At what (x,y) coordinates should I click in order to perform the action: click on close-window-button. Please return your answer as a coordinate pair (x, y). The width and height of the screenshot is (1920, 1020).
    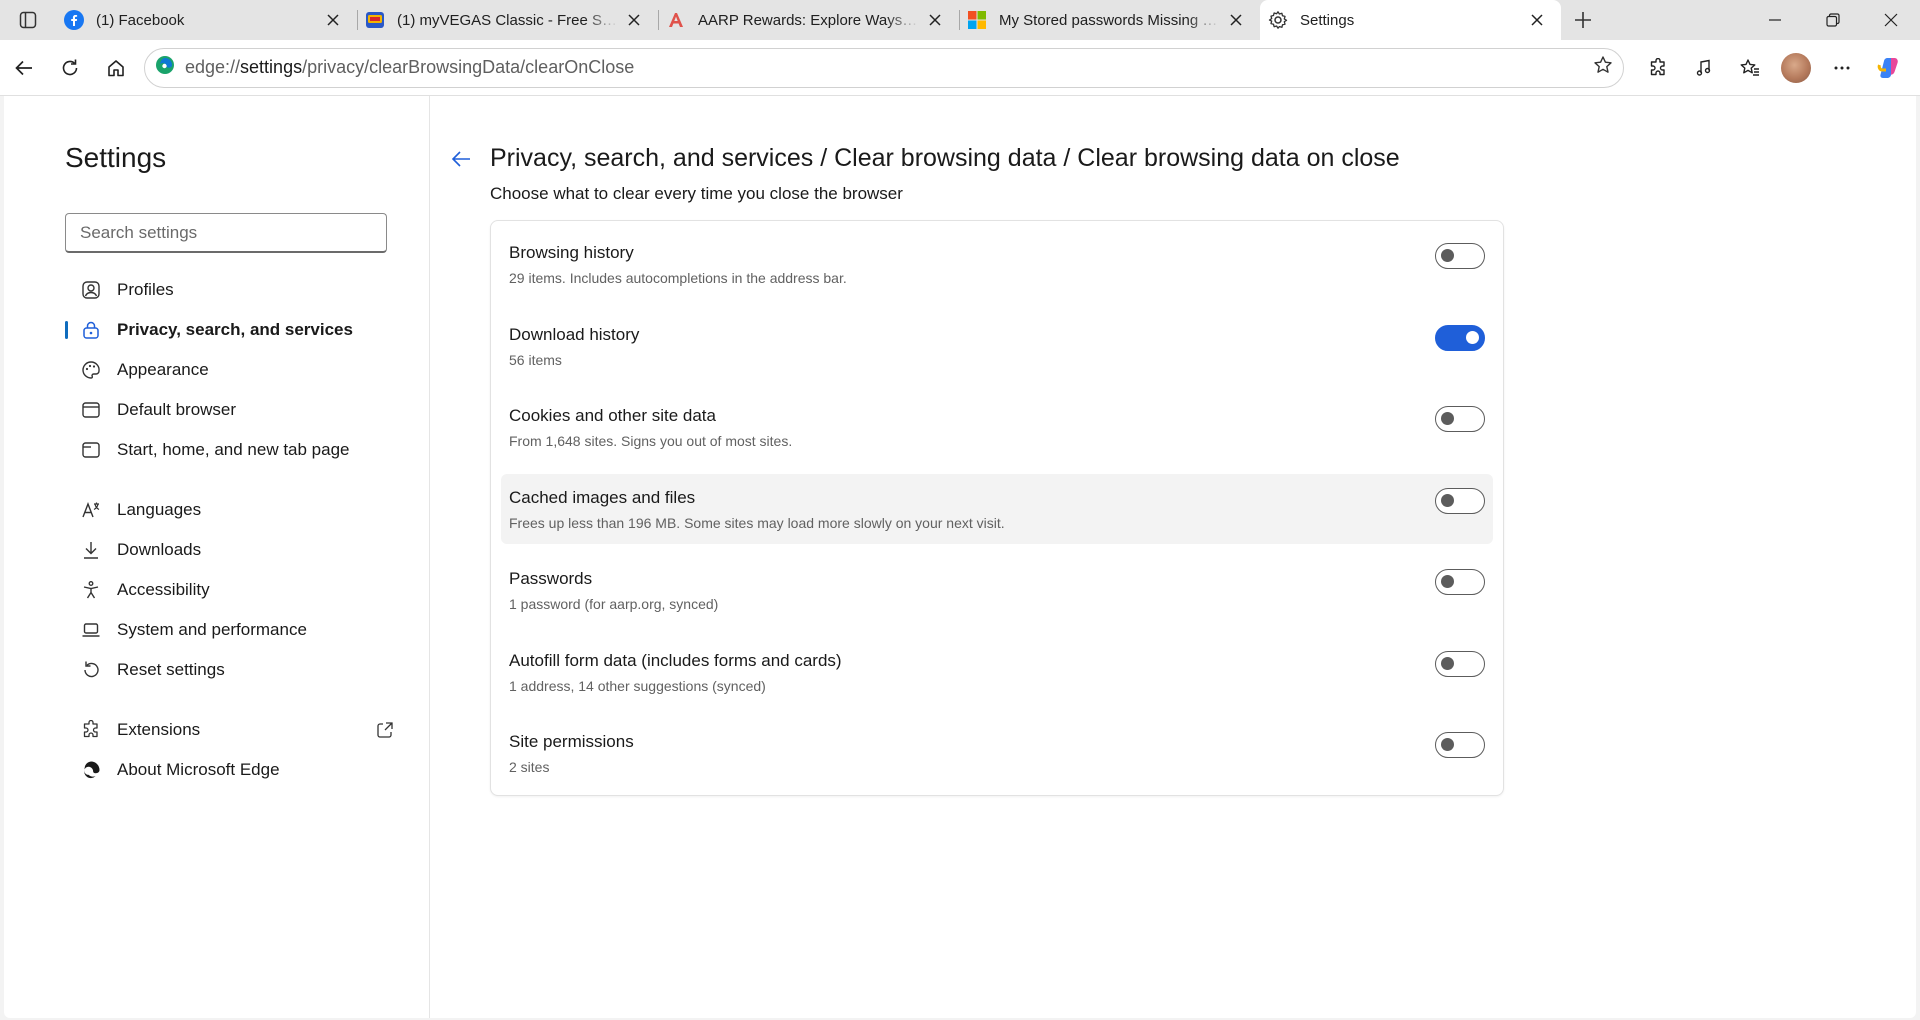
    Looking at the image, I should click on (1891, 20).